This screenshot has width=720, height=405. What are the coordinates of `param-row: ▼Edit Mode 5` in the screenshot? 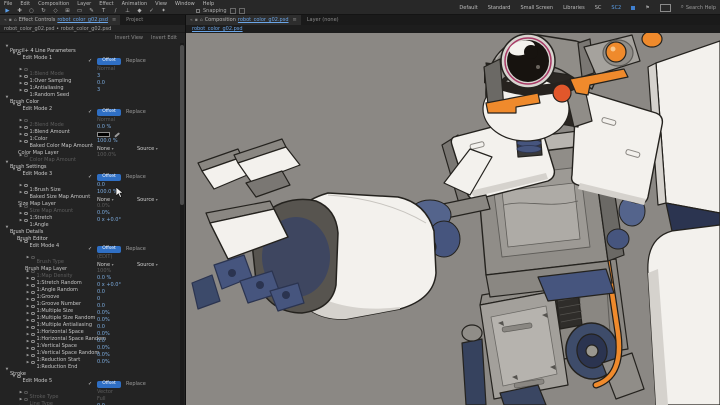 It's located at (90, 378).